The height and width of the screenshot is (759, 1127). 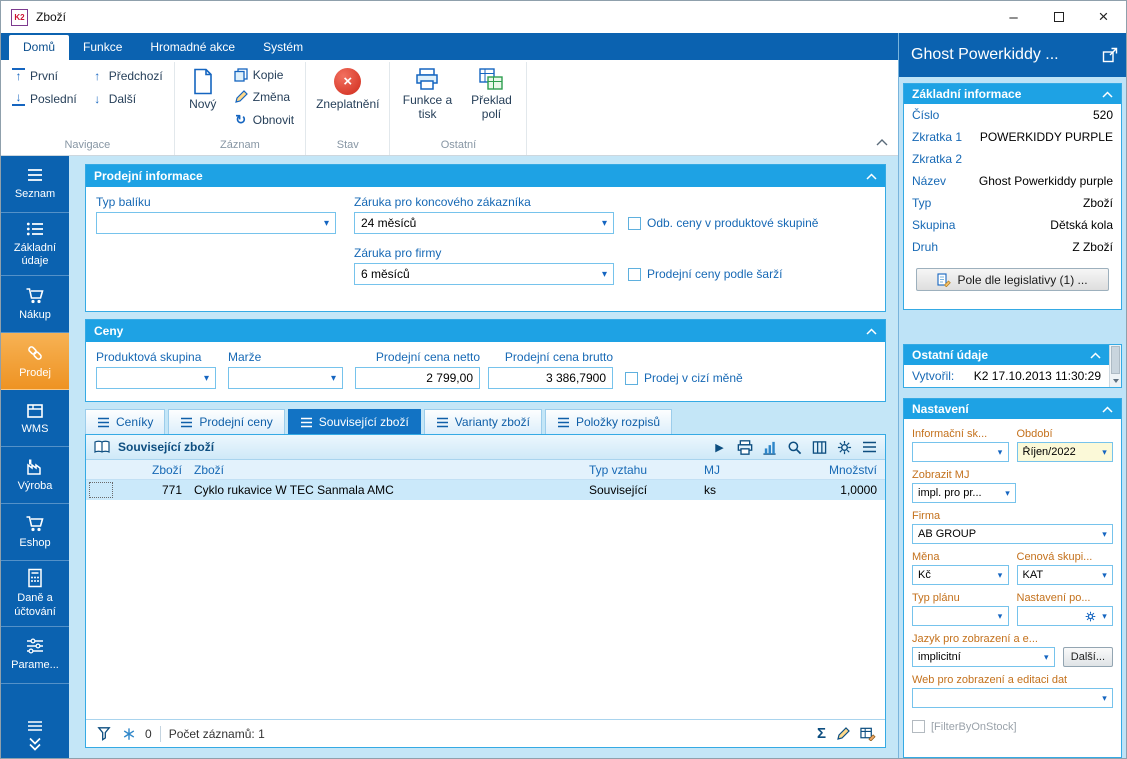 What do you see at coordinates (964, 493) in the screenshot?
I see `show-unit-dropdown: impl. pro pr... ▾` at bounding box center [964, 493].